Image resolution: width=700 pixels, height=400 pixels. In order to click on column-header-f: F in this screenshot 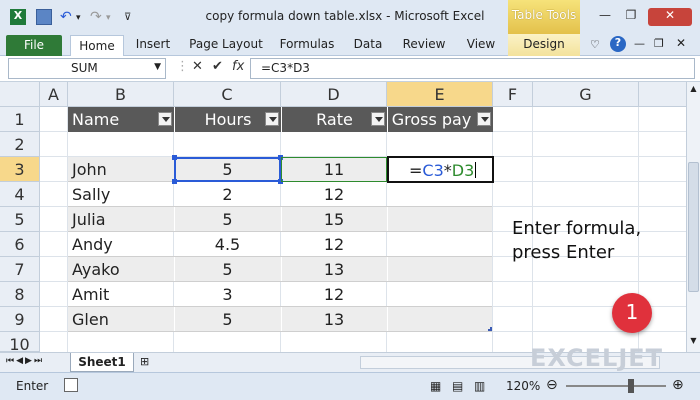, I will do `click(513, 94)`.